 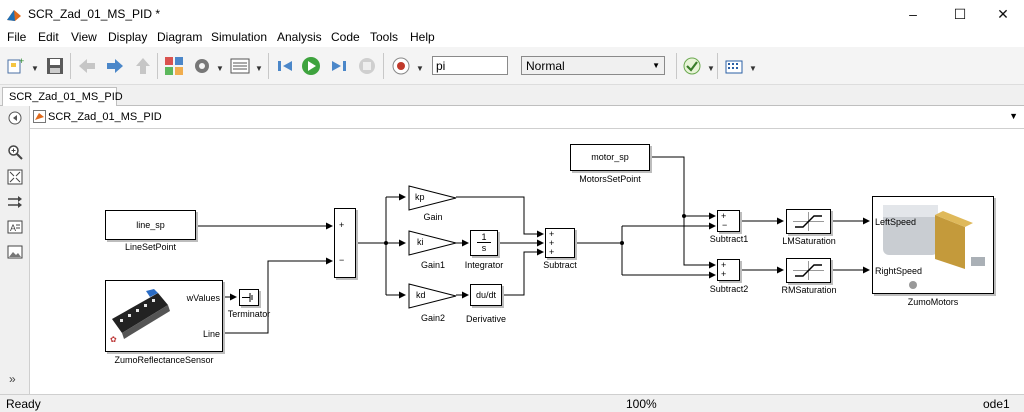 I want to click on title-bar: SCR_Zad_01_MS_PID * – ☐ ✕, so click(x=512, y=14).